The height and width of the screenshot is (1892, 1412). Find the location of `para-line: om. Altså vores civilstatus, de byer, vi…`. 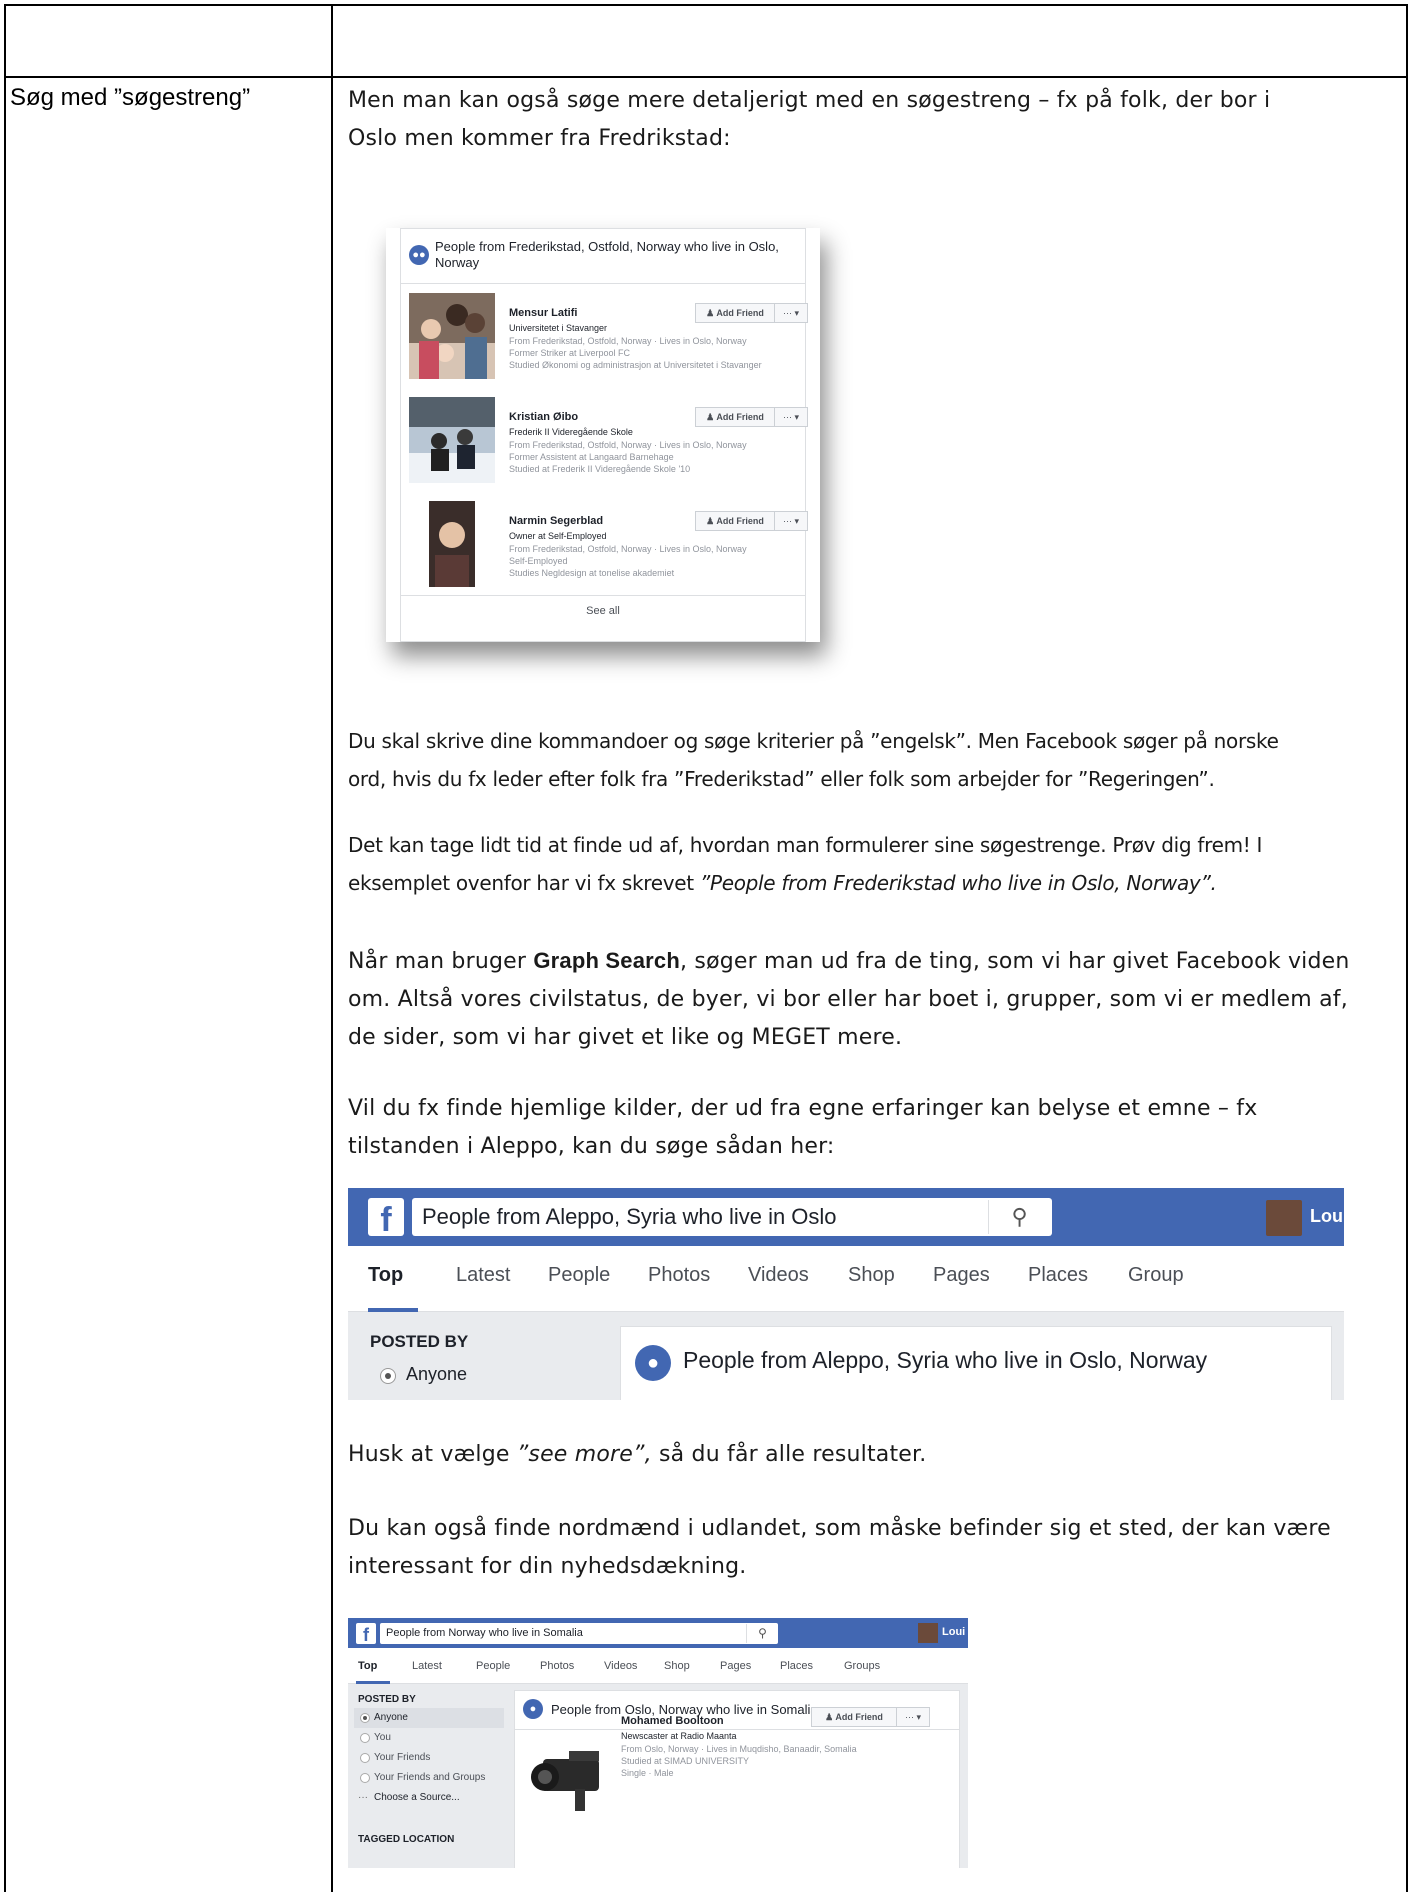

para-line: om. Altså vores civilstatus, de byer, vi… is located at coordinates (848, 999).